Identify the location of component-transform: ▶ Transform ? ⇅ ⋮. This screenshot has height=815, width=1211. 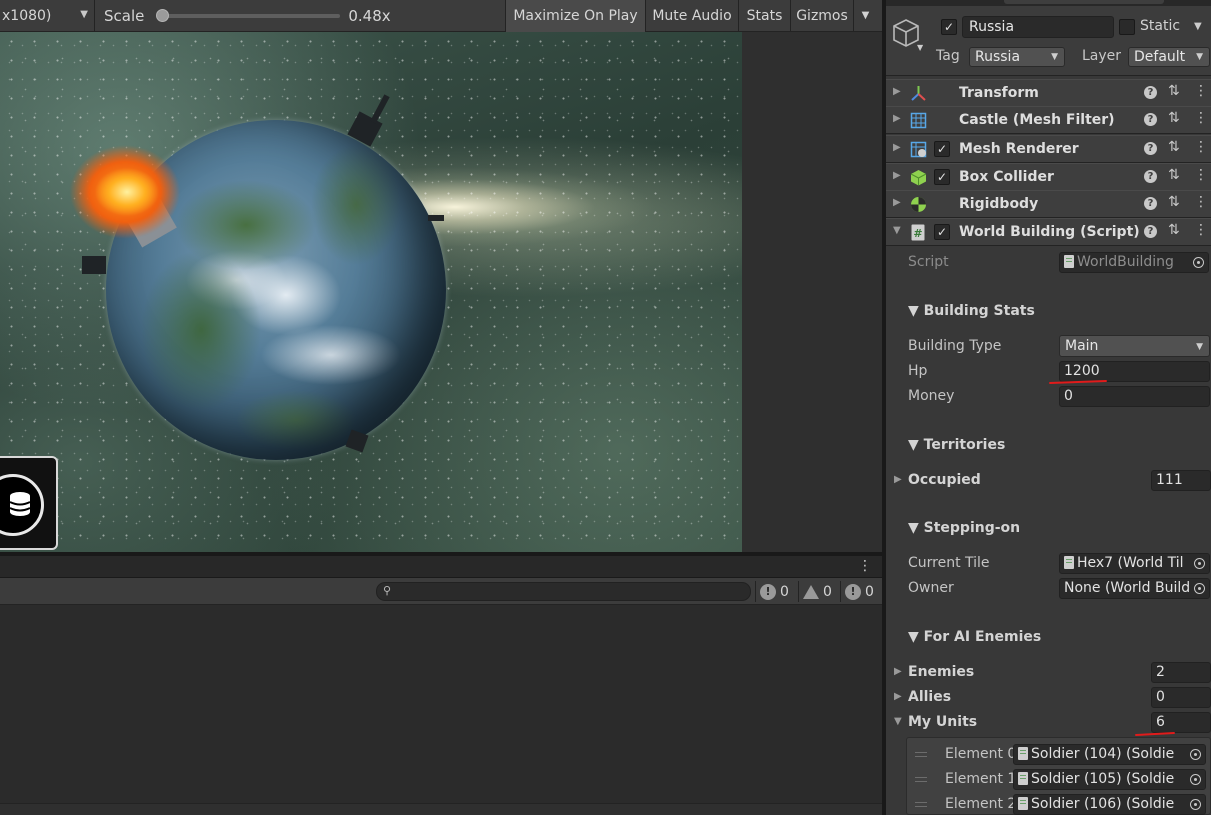
(1048, 93).